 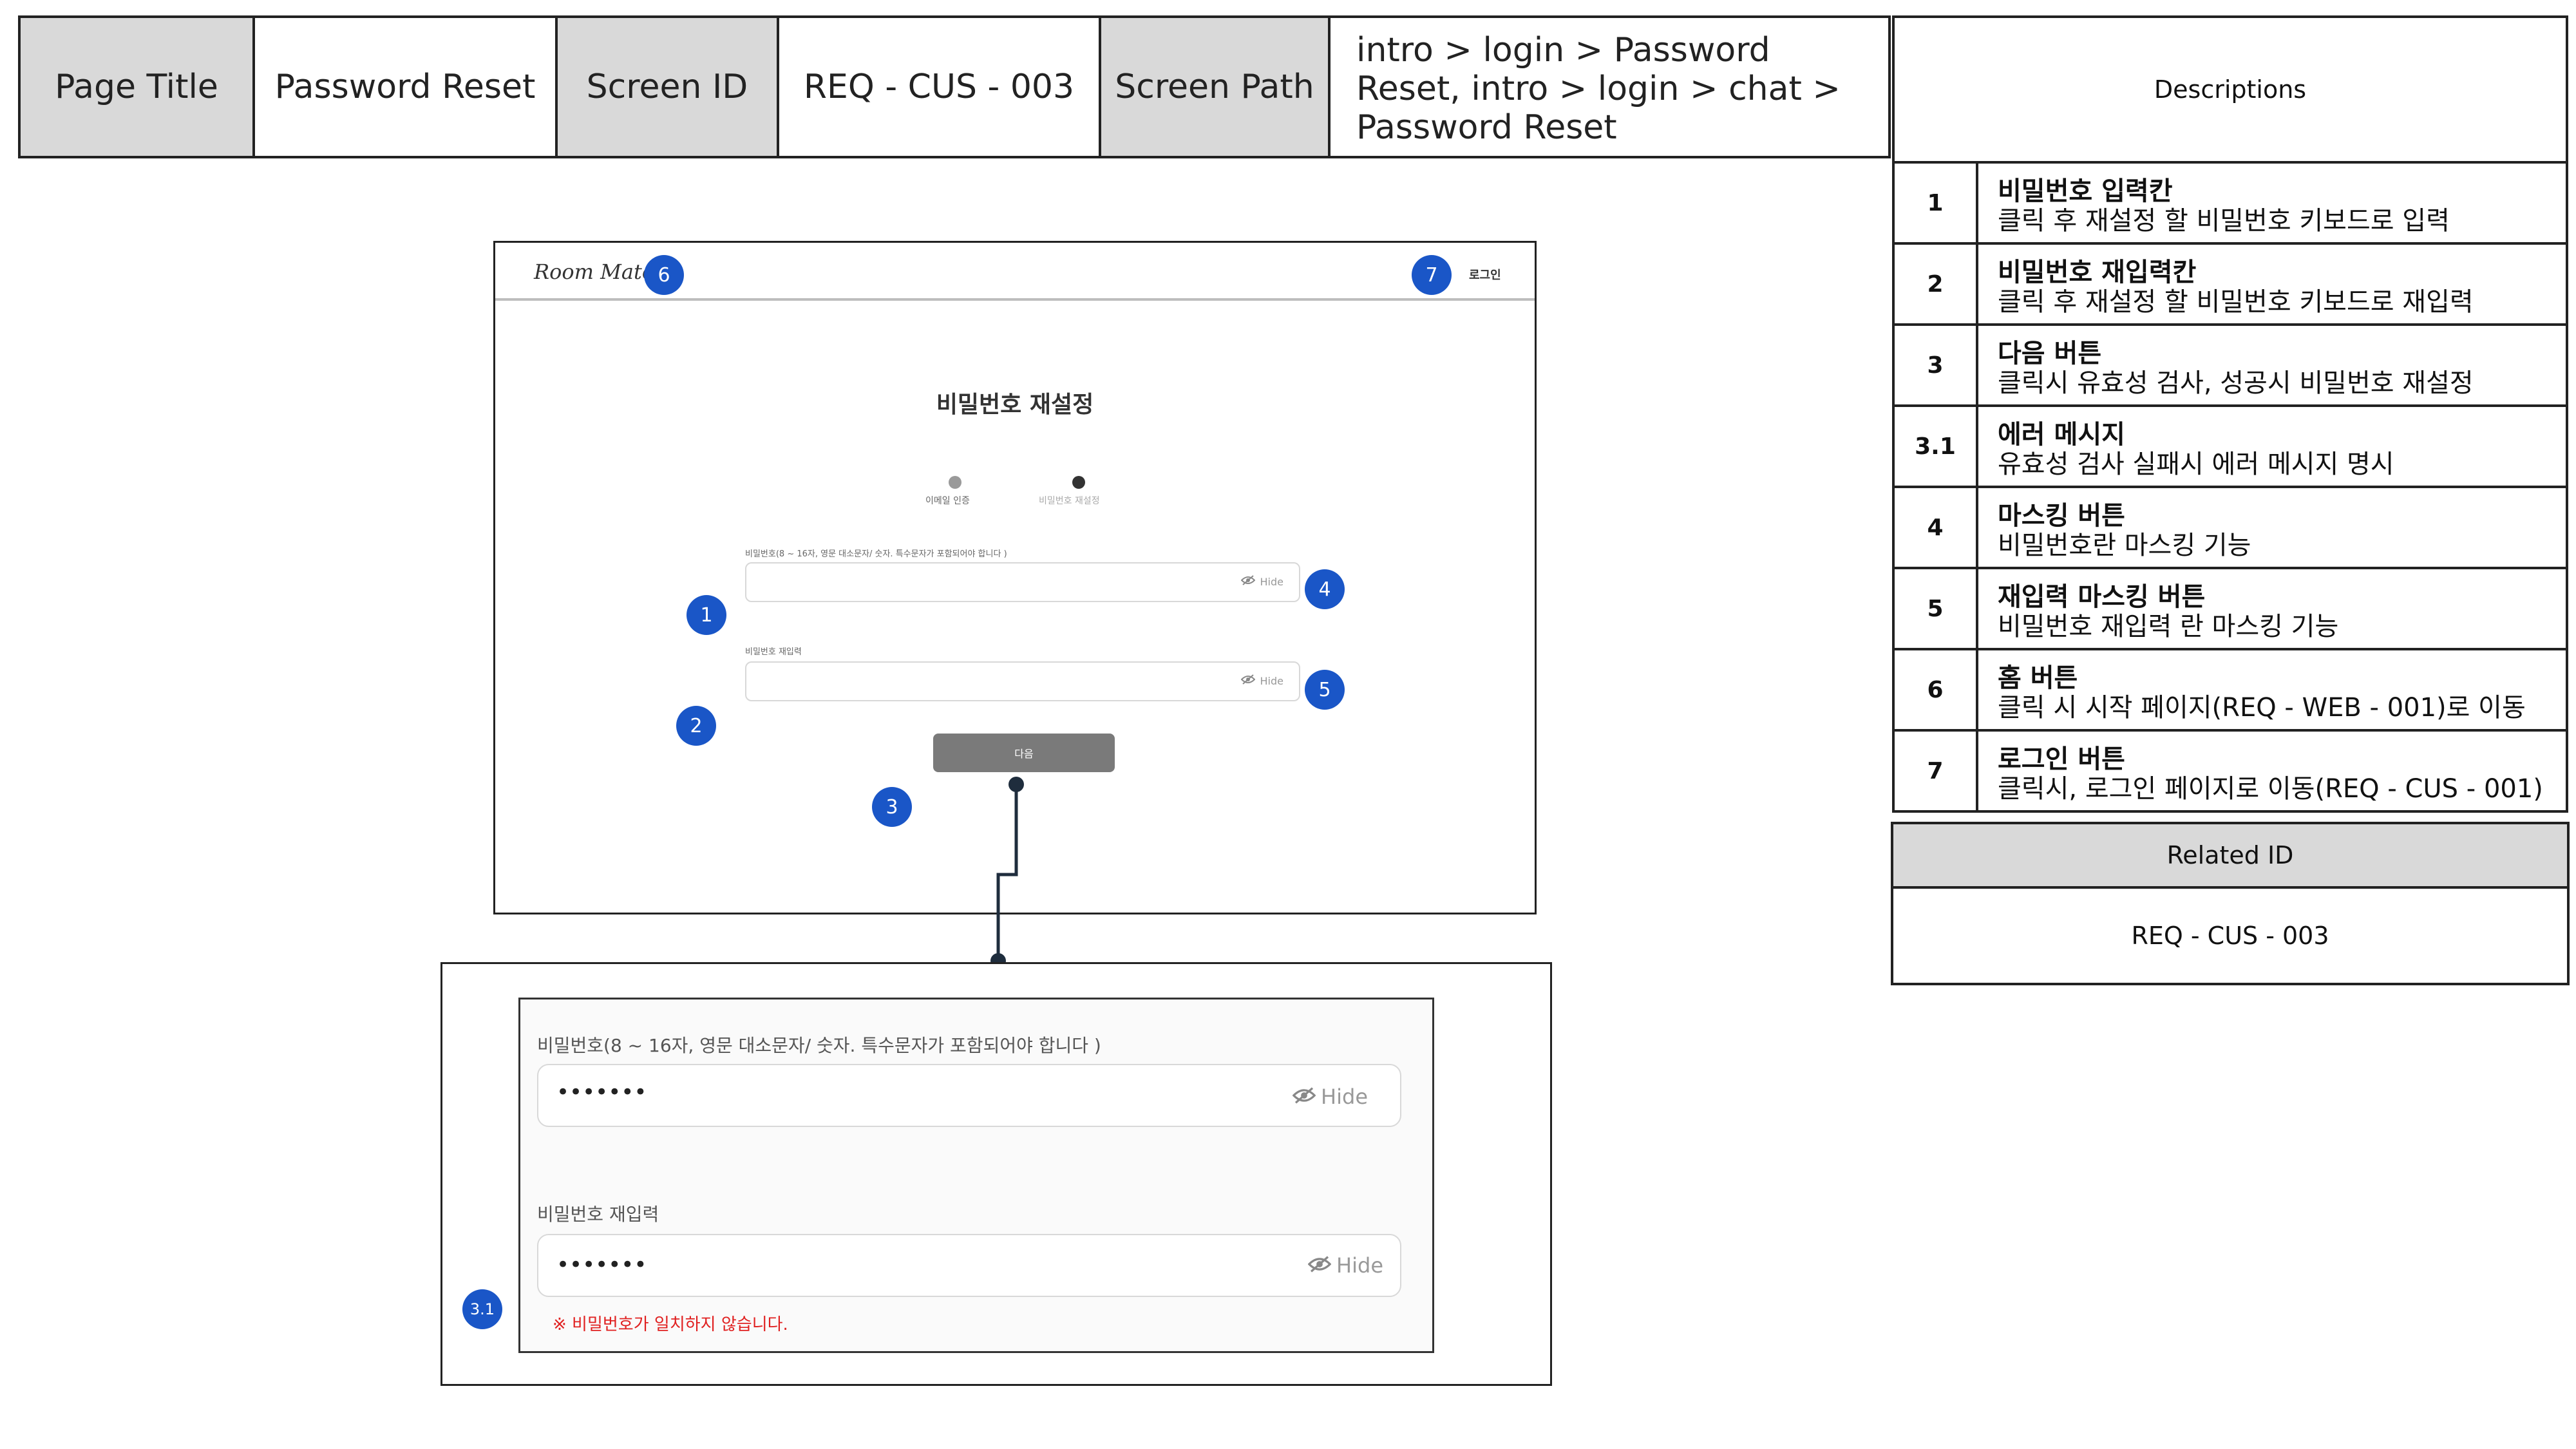 I want to click on page-title-value: Password Reset, so click(x=405, y=87).